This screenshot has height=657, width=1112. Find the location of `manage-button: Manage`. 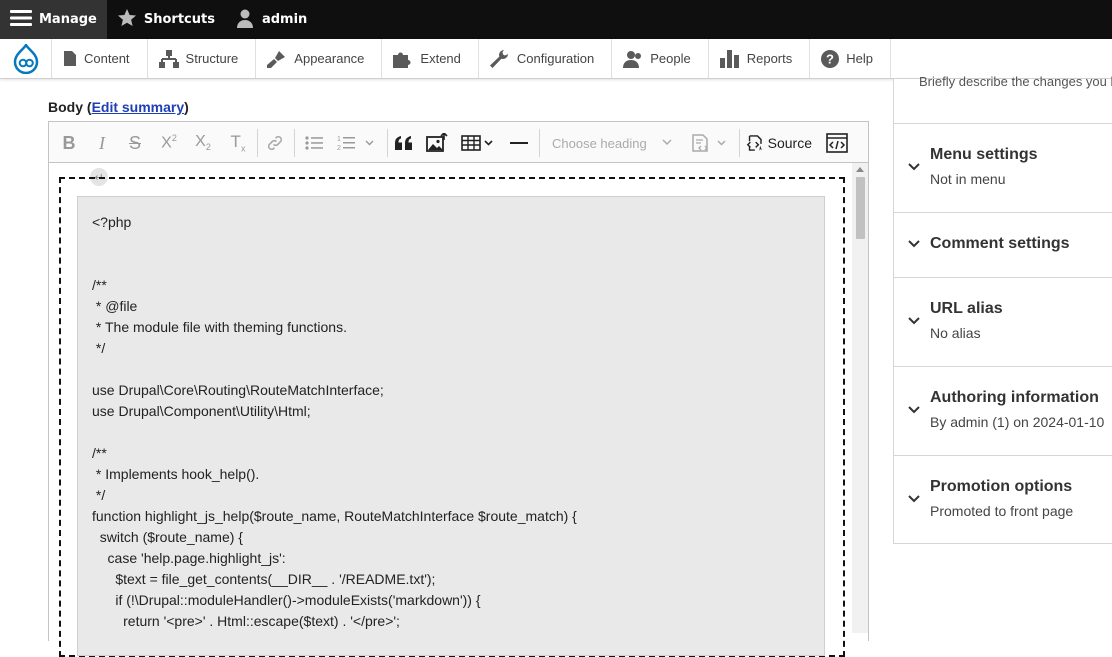

manage-button: Manage is located at coordinates (53, 19).